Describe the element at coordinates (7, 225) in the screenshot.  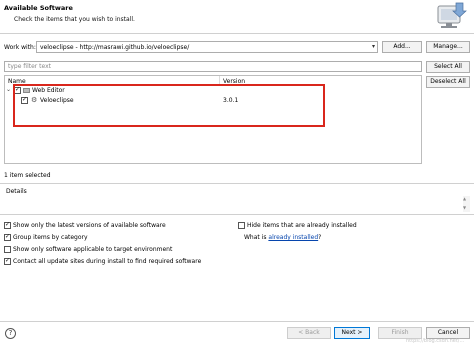
I see `latest-versions-checkbox` at that location.